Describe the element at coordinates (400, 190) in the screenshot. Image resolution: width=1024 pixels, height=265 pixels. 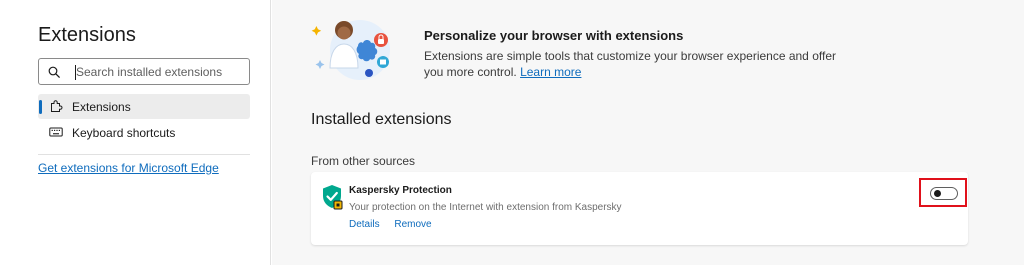
I see `extension-name: Kaspersky Protection` at that location.